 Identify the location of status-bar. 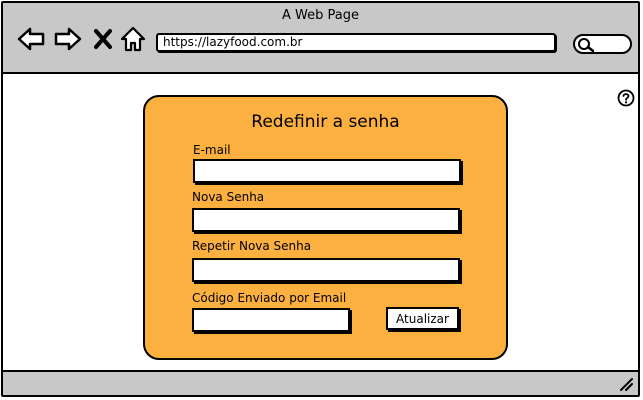
(320, 382).